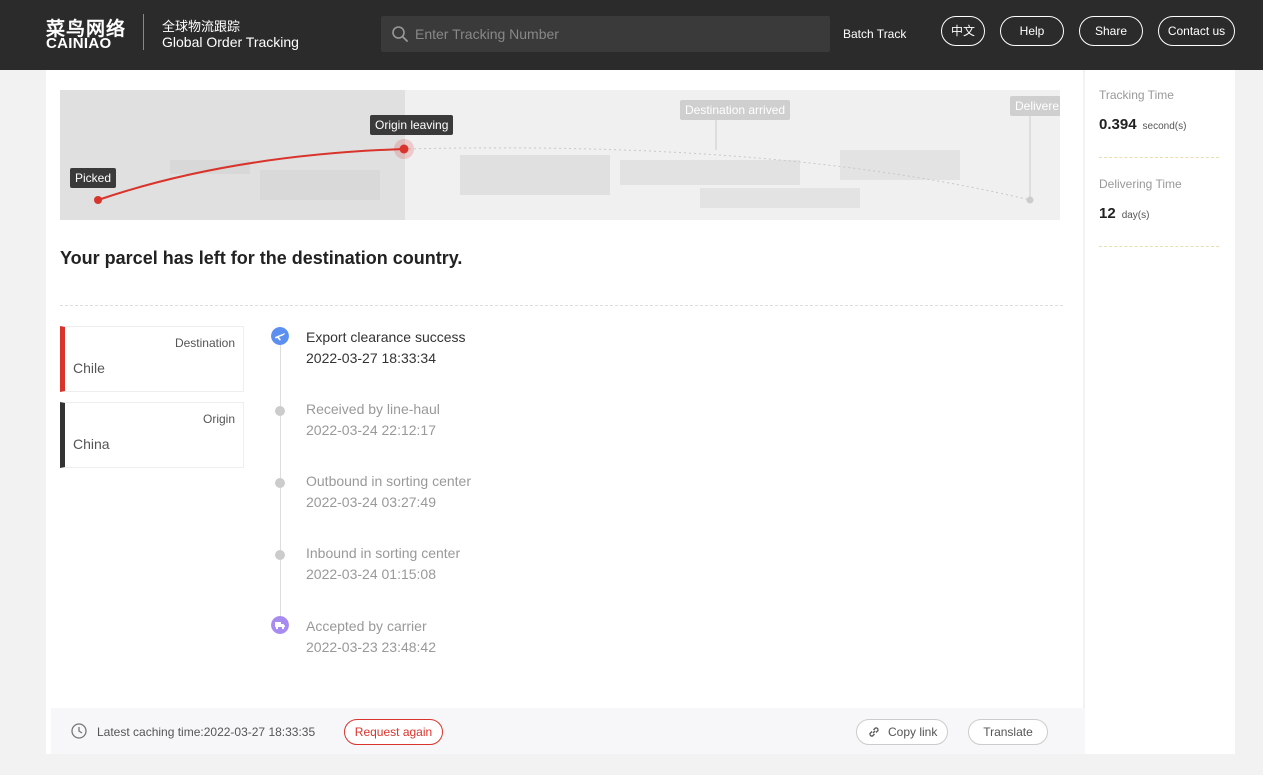 The image size is (1263, 775). What do you see at coordinates (412, 125) in the screenshot?
I see `stage-origin-leaving-label: Origin leaving` at bounding box center [412, 125].